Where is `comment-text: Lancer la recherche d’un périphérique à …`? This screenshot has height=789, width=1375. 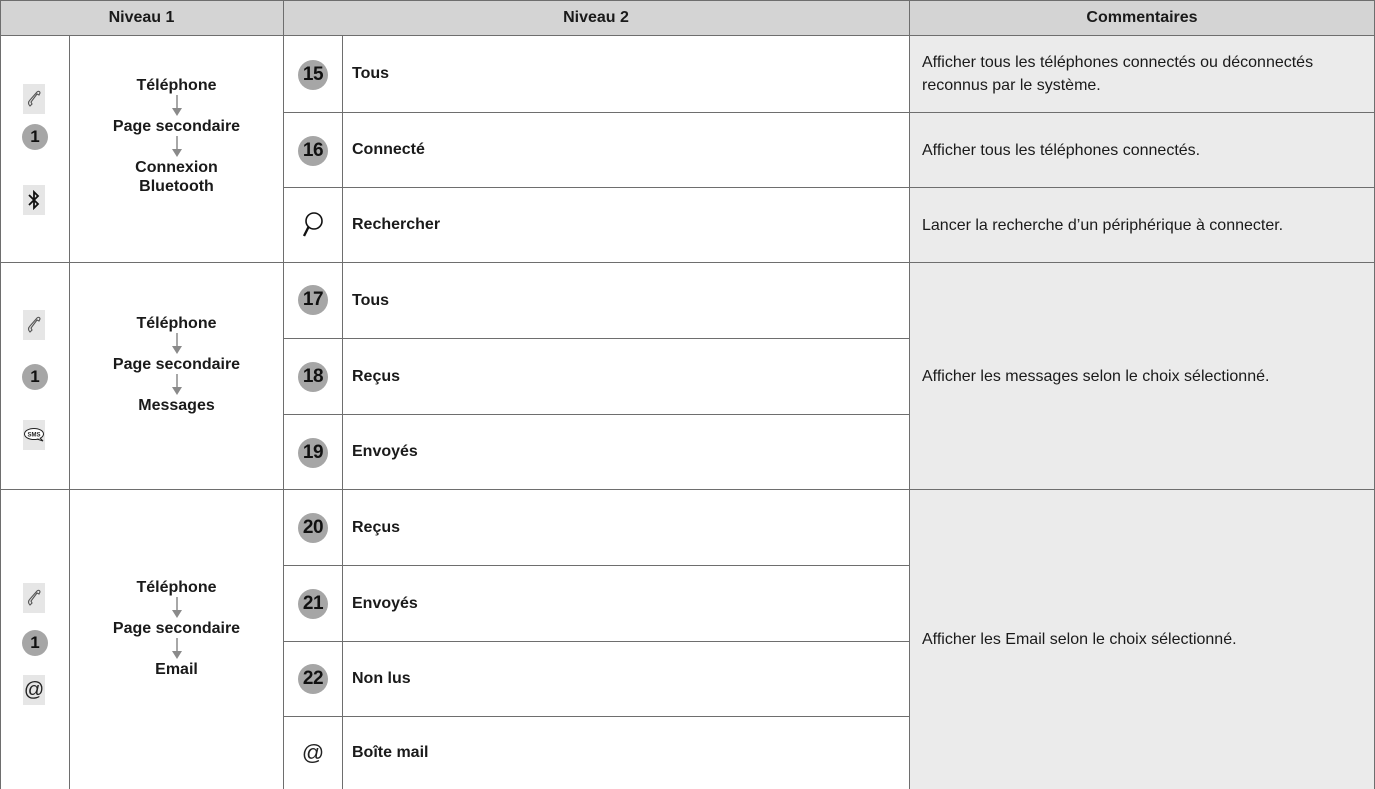 comment-text: Lancer la recherche d’un périphérique à … is located at coordinates (1103, 225).